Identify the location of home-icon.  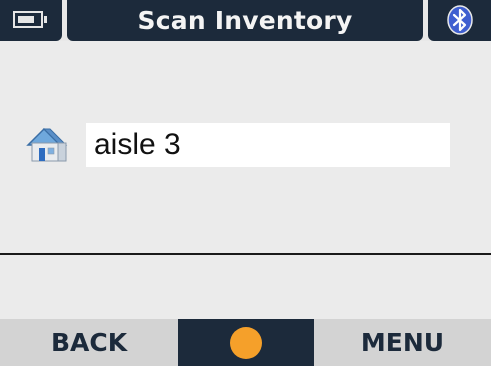
(47, 144).